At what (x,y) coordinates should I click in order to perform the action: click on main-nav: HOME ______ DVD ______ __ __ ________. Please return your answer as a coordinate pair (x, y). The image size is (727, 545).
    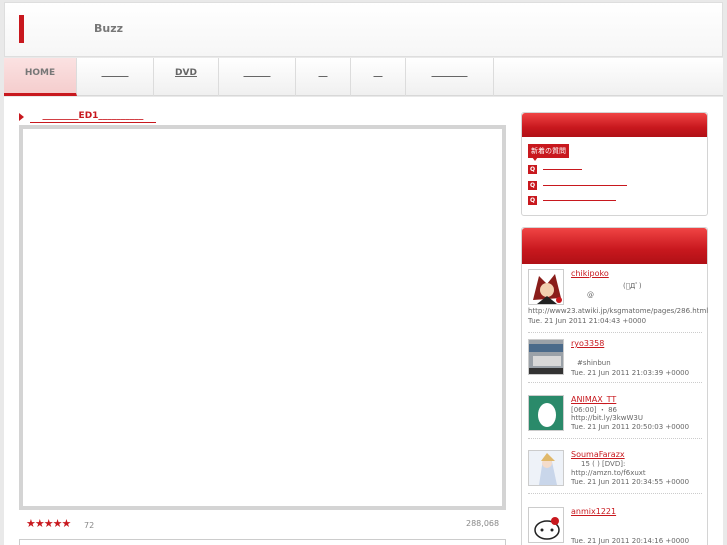
    Looking at the image, I should click on (363, 77).